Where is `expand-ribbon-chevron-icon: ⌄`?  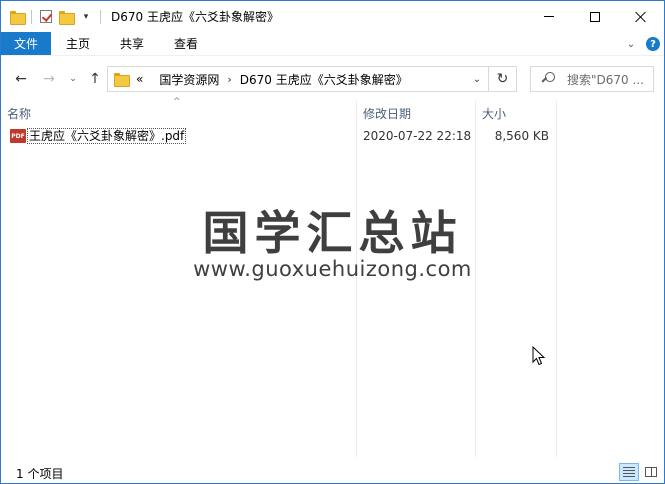 expand-ribbon-chevron-icon: ⌄ is located at coordinates (631, 44).